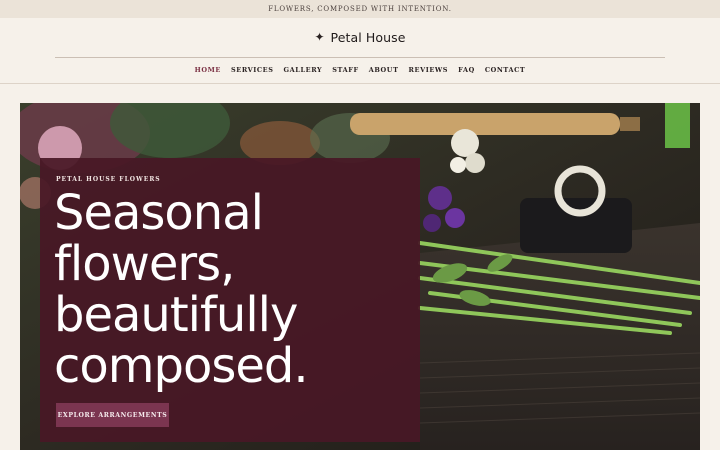 The image size is (720, 450). I want to click on hero-eyebrow: PETAL HOUSE FLOWERS, so click(108, 179).